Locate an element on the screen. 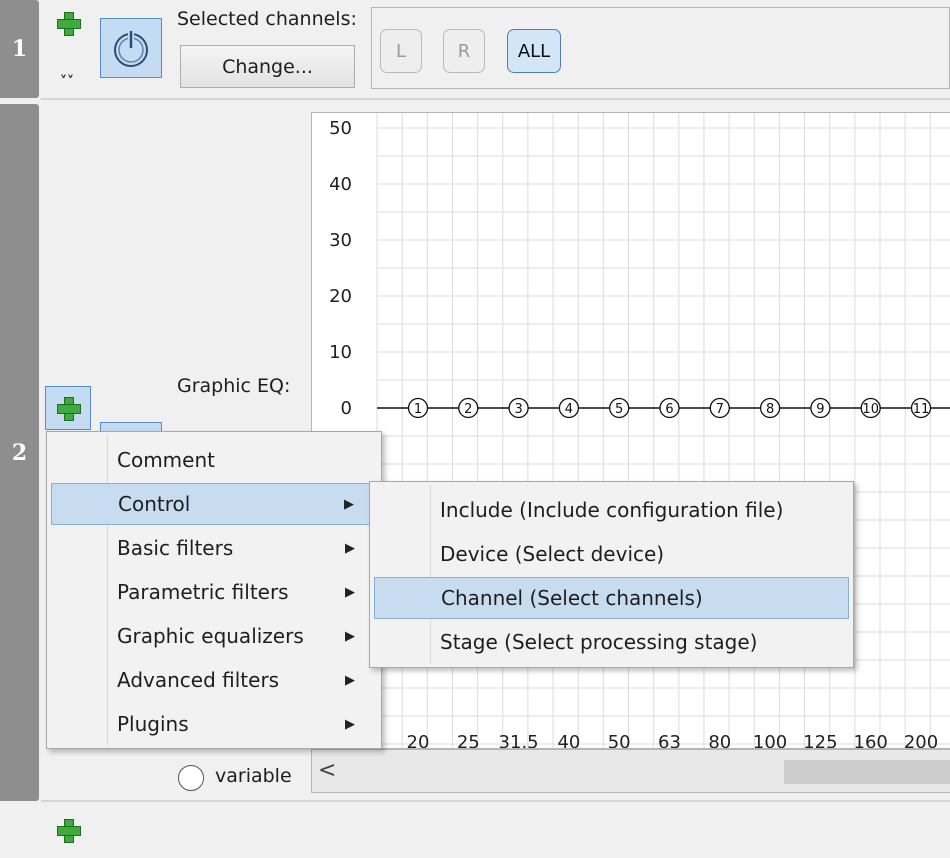 The image size is (950, 858). row-number-1: 1 is located at coordinates (19, 49).